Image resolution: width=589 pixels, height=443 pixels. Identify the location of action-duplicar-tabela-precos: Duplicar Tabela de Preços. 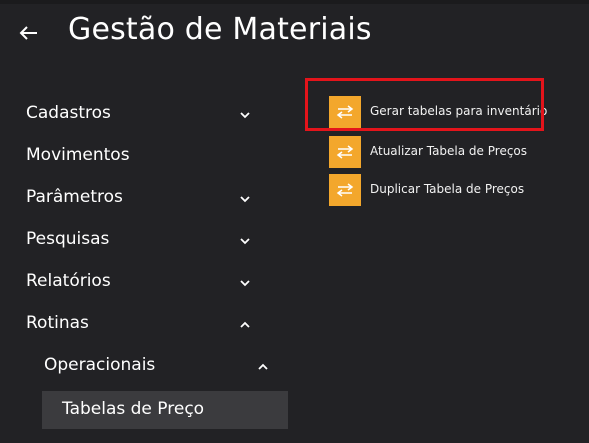
(449, 190).